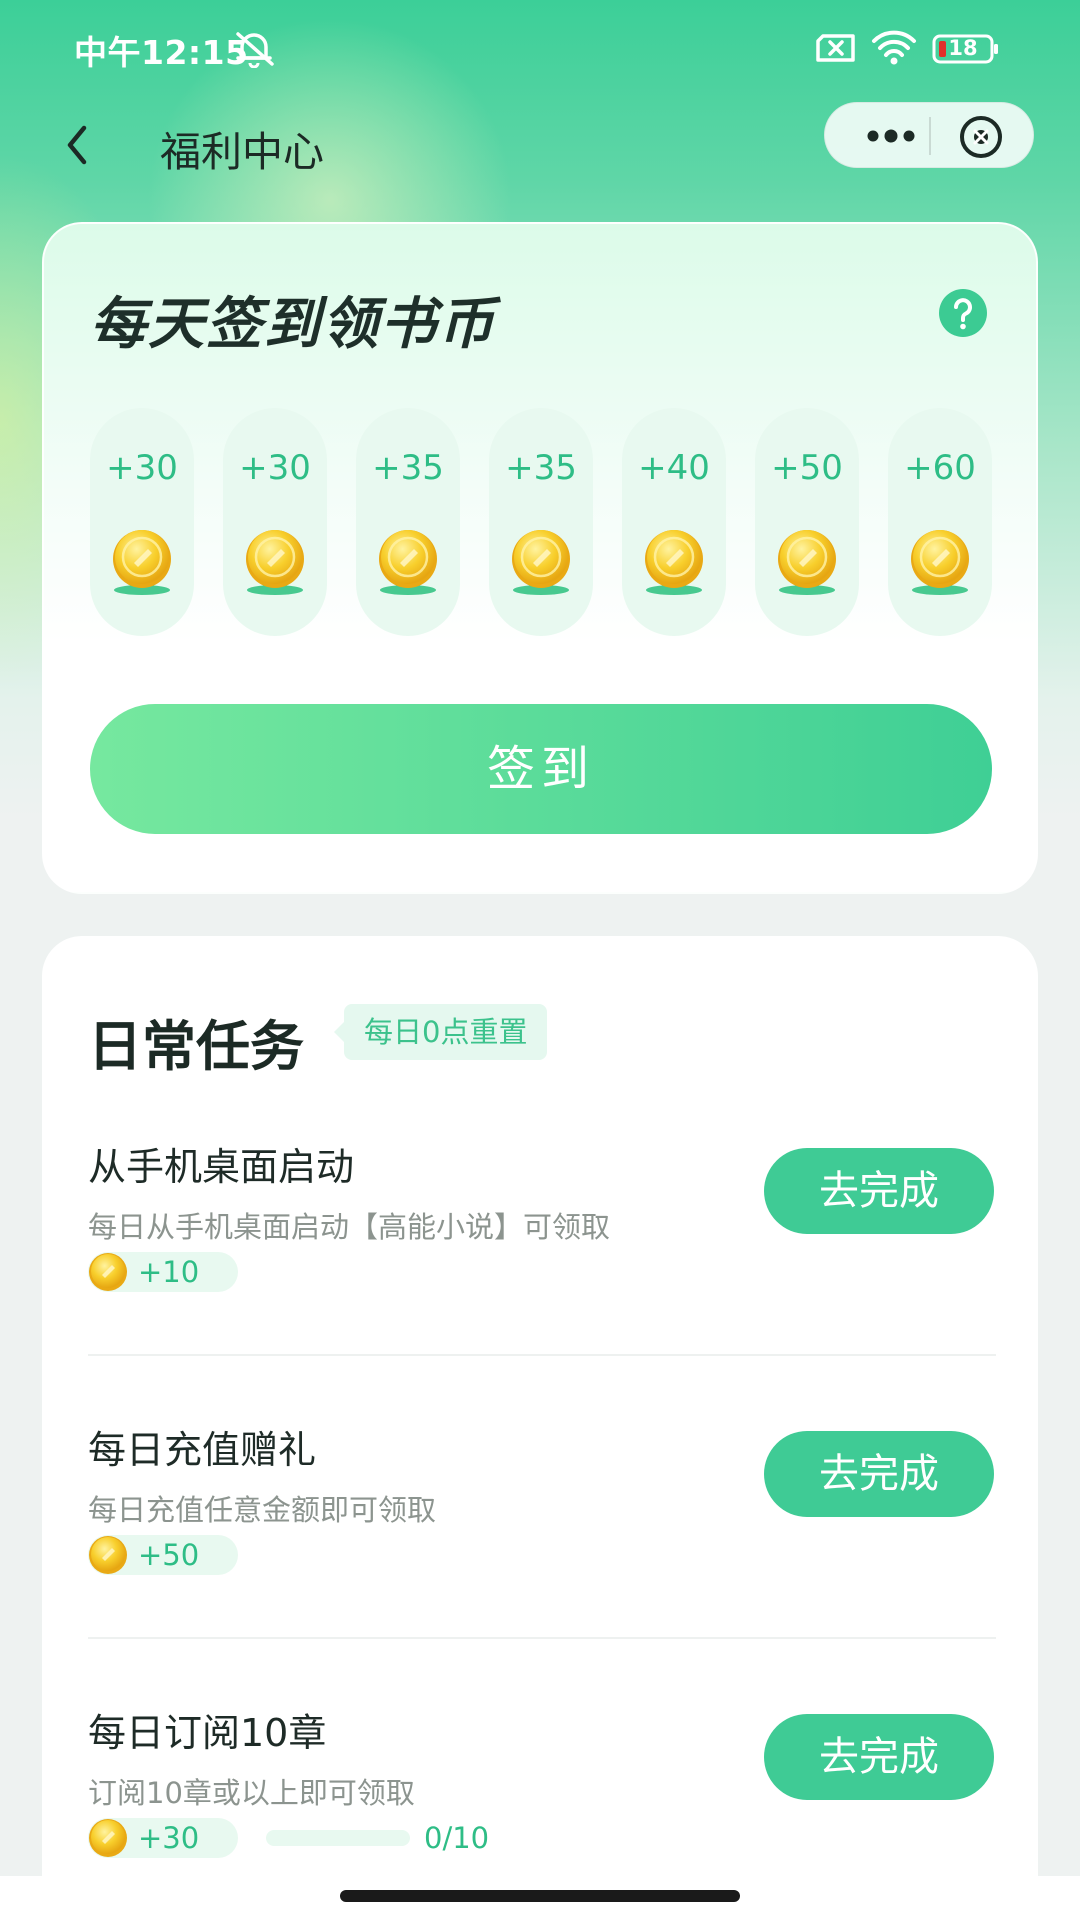  I want to click on day-reward-value: +60, so click(940, 468).